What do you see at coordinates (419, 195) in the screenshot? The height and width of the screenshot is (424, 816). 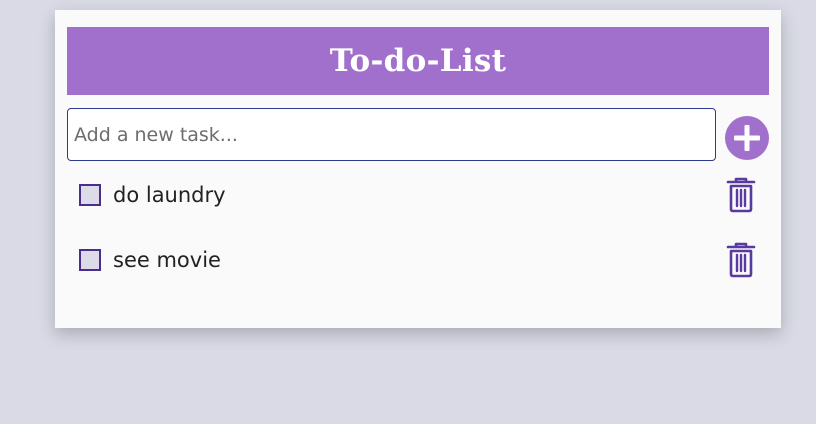 I see `task-item: do laundry` at bounding box center [419, 195].